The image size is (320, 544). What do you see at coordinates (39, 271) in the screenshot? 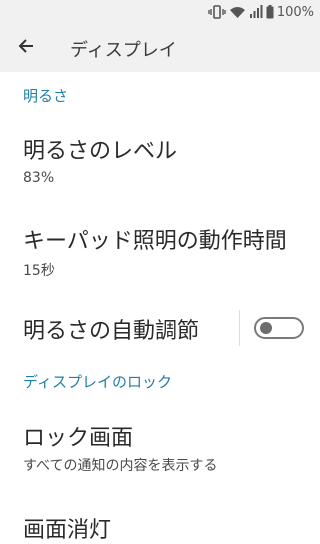
I see `keypad-backlight-value: 15秒` at bounding box center [39, 271].